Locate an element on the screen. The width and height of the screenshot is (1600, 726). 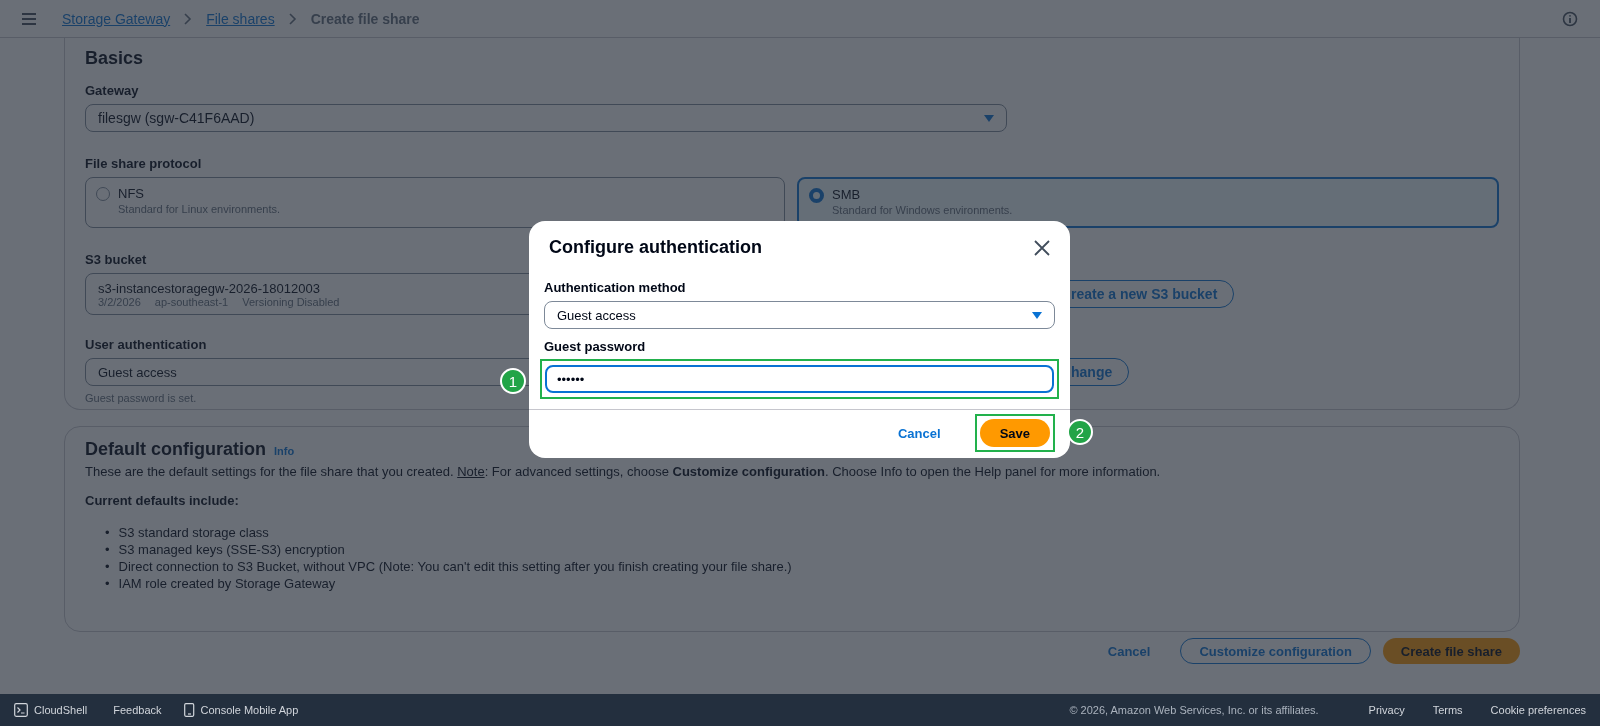
list-item: S3 managed keys (SSE-S3) encryption is located at coordinates (231, 549).